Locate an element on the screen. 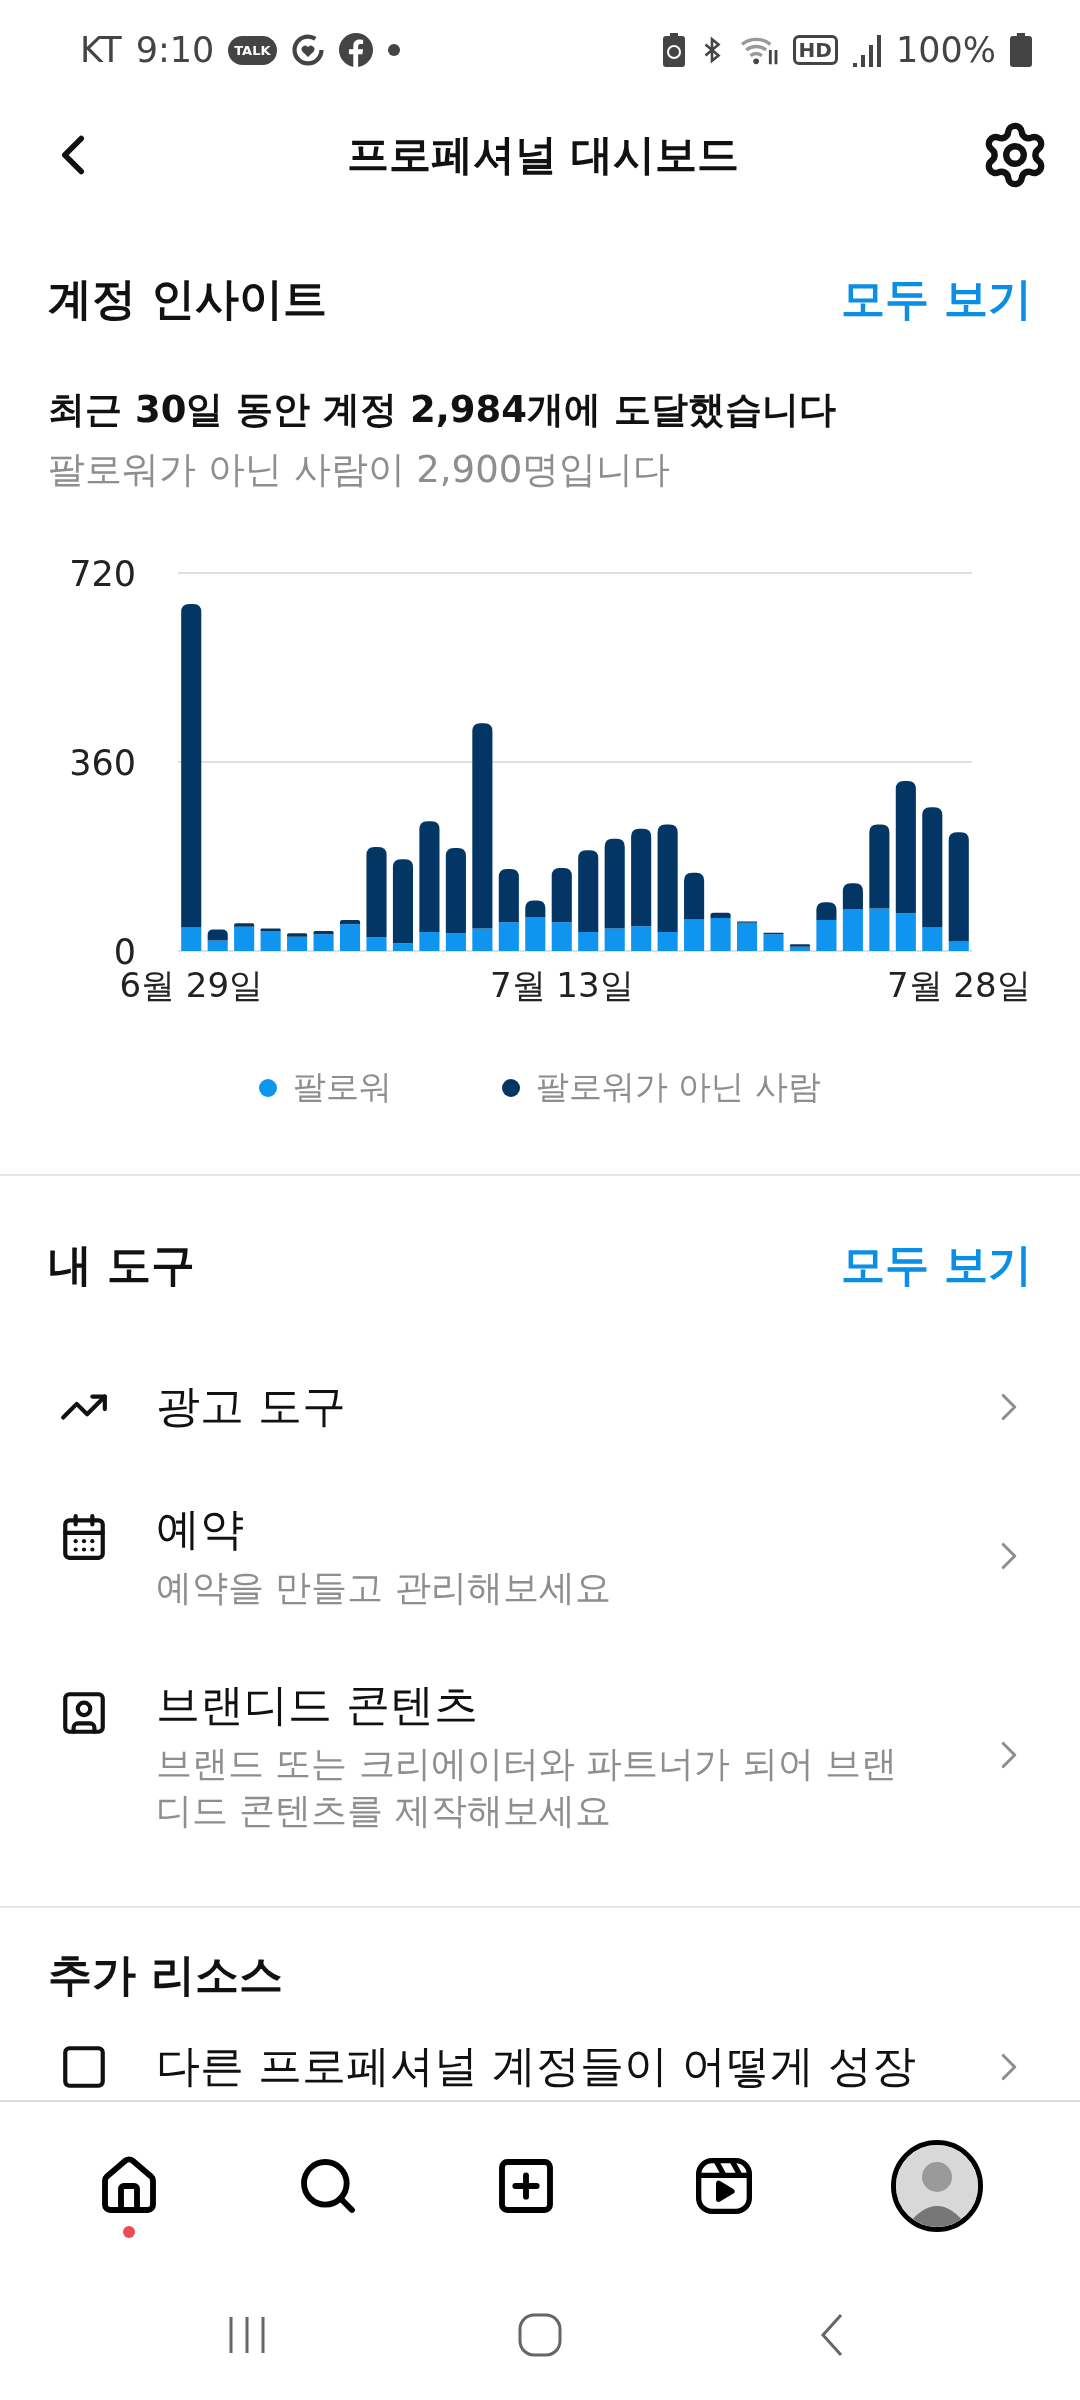 This screenshot has height=2400, width=1080. dot-icon is located at coordinates (393, 50).